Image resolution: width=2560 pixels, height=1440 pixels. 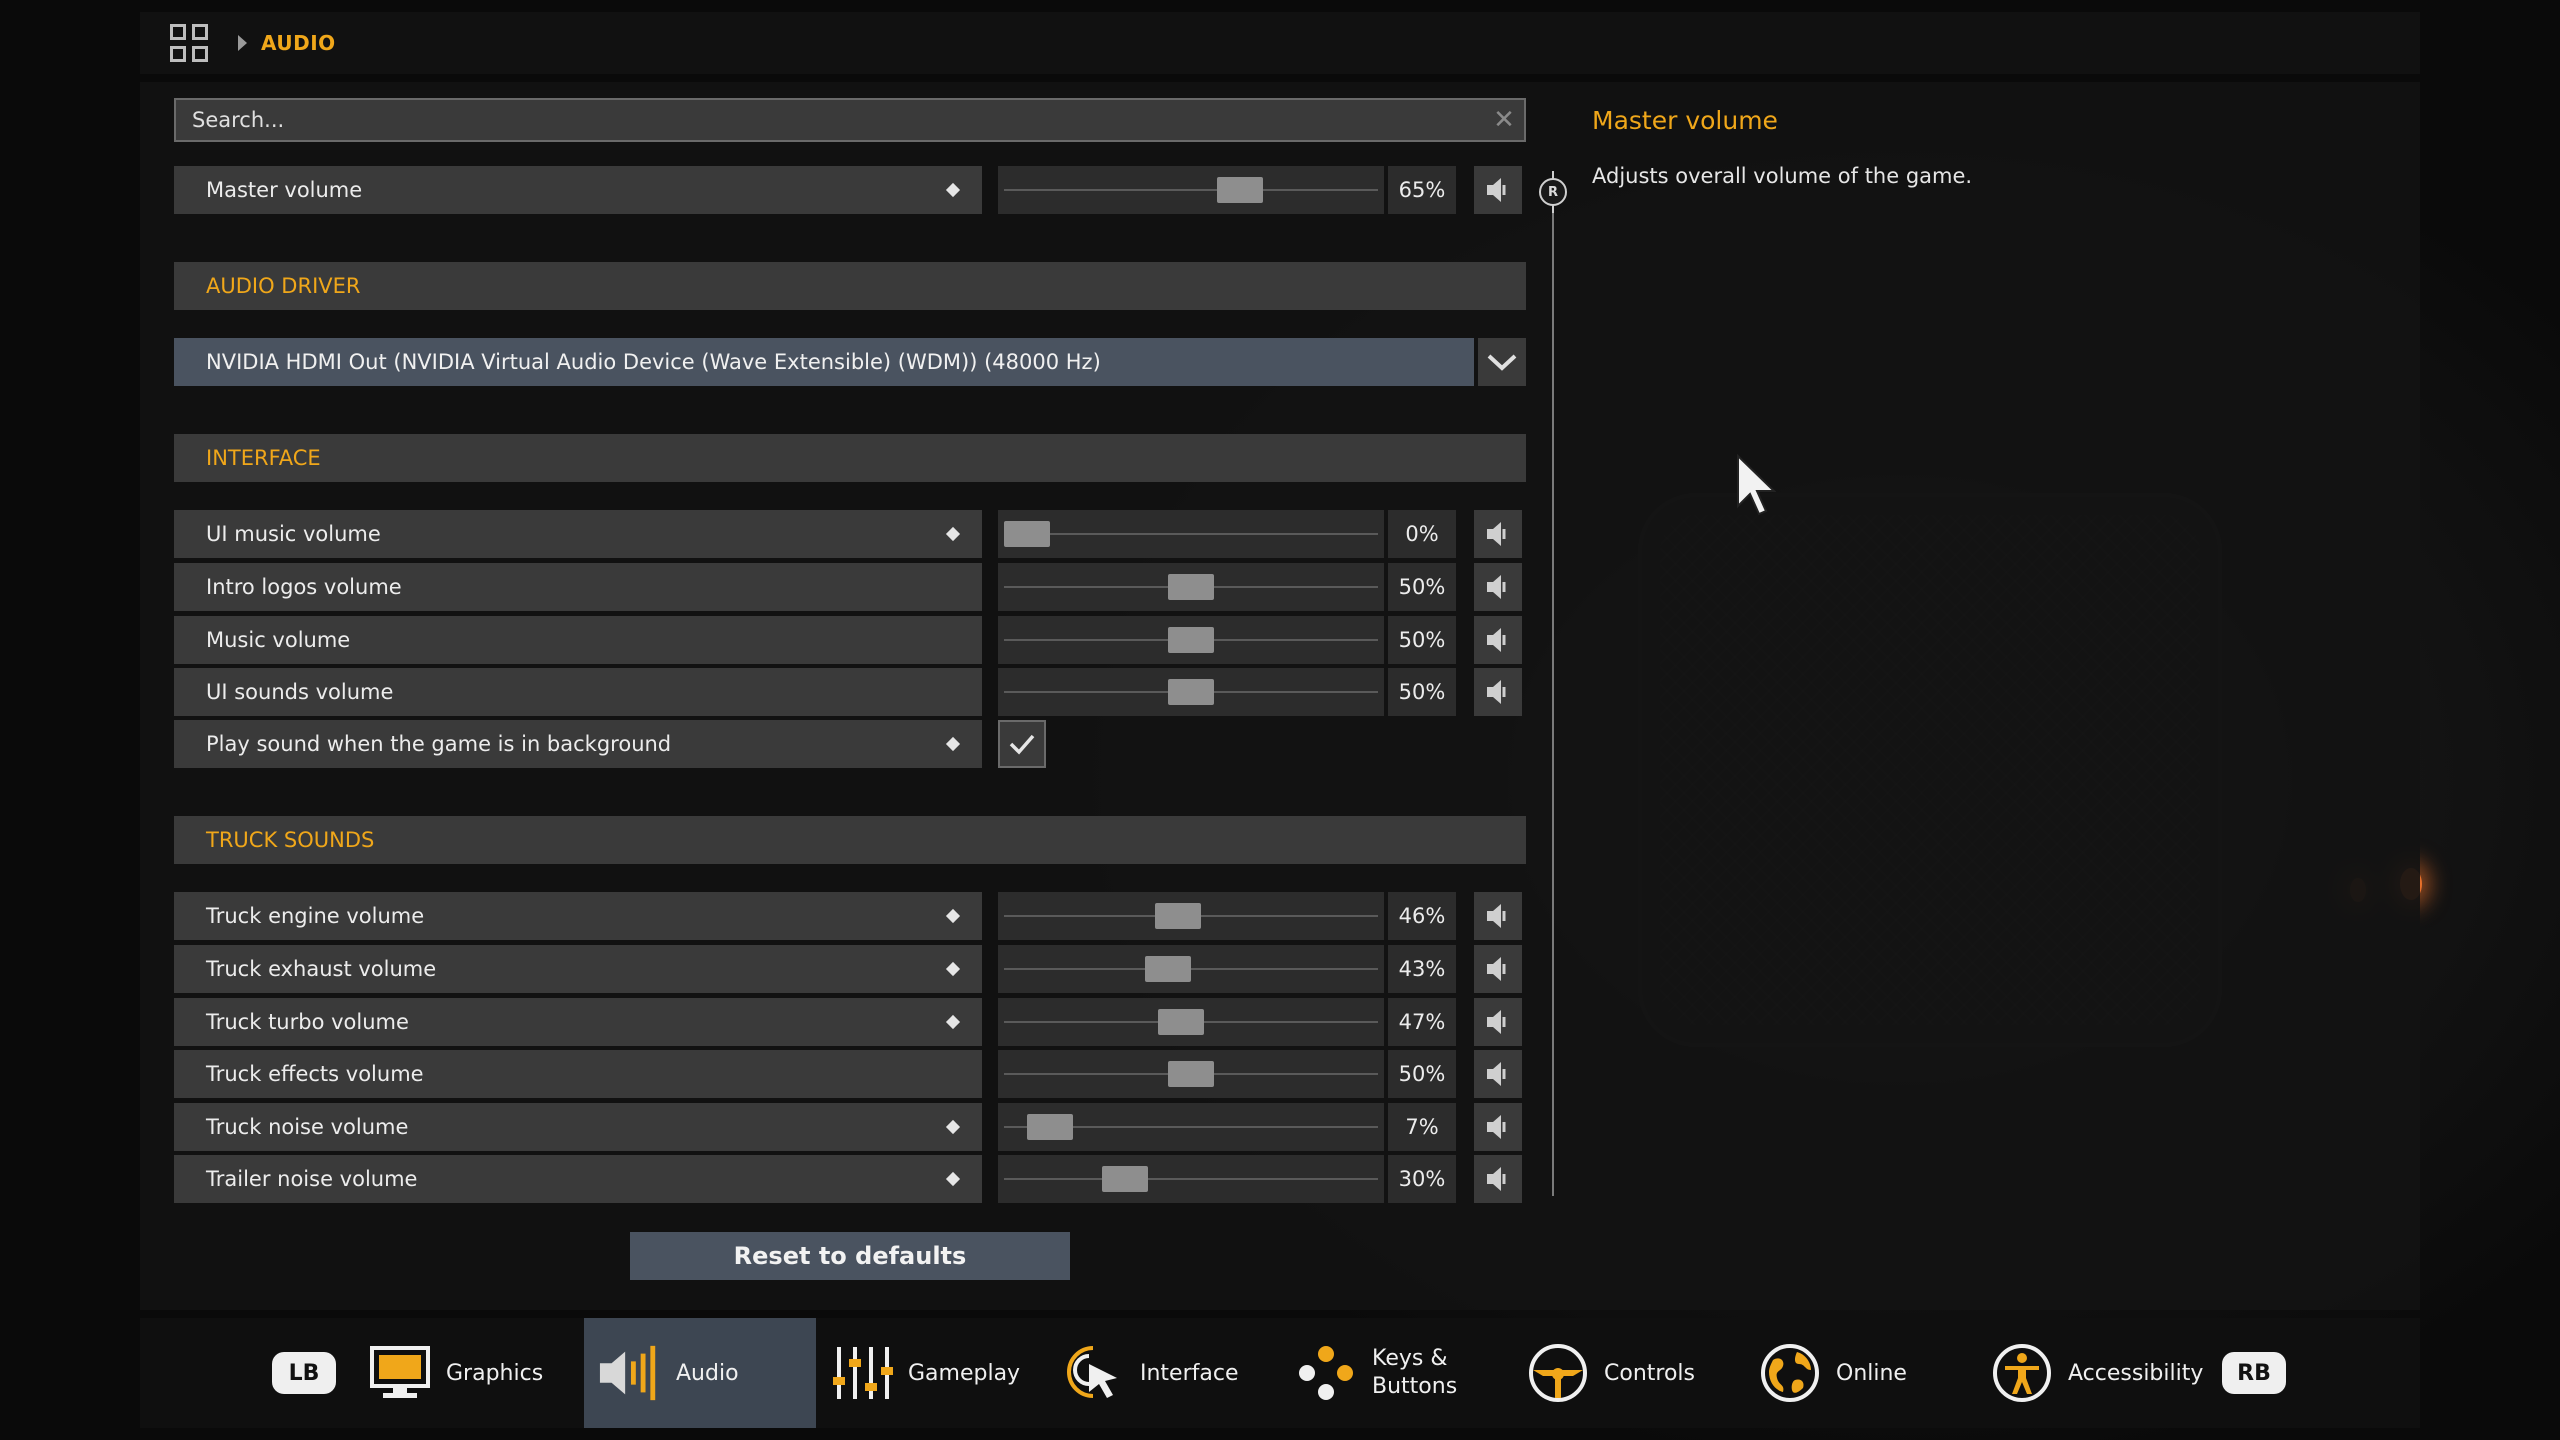 I want to click on master-volume-slider, so click(x=1191, y=190).